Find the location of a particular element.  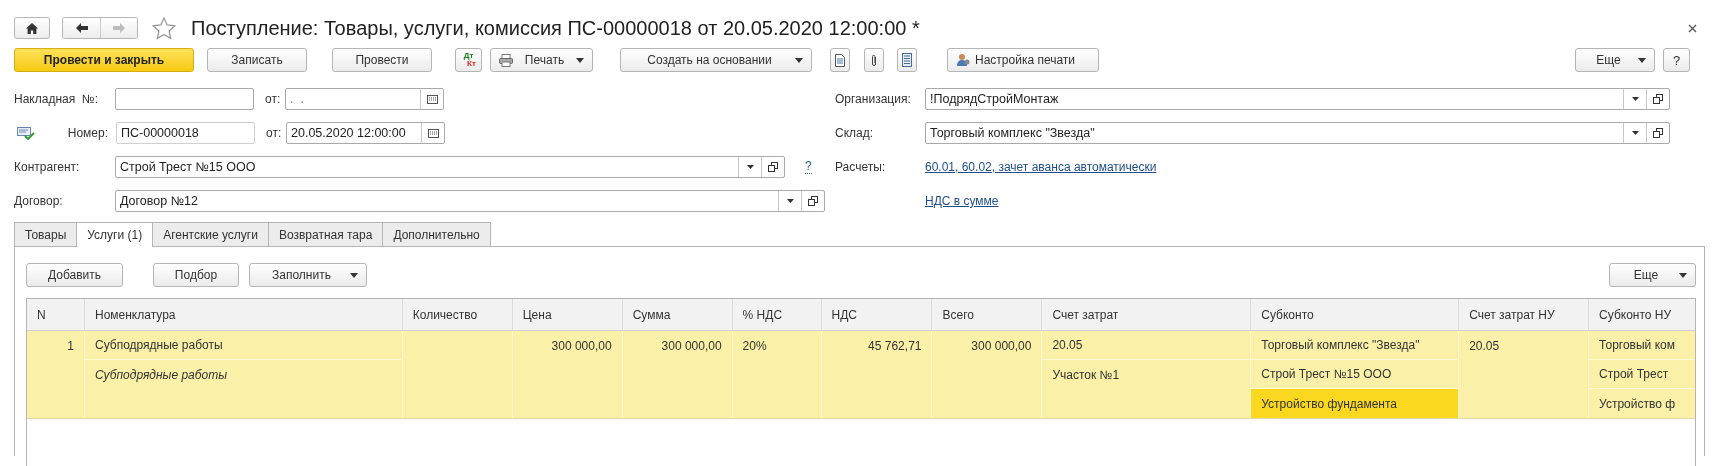

date-field: 20.05.2020 12:00:00 is located at coordinates (365, 133).